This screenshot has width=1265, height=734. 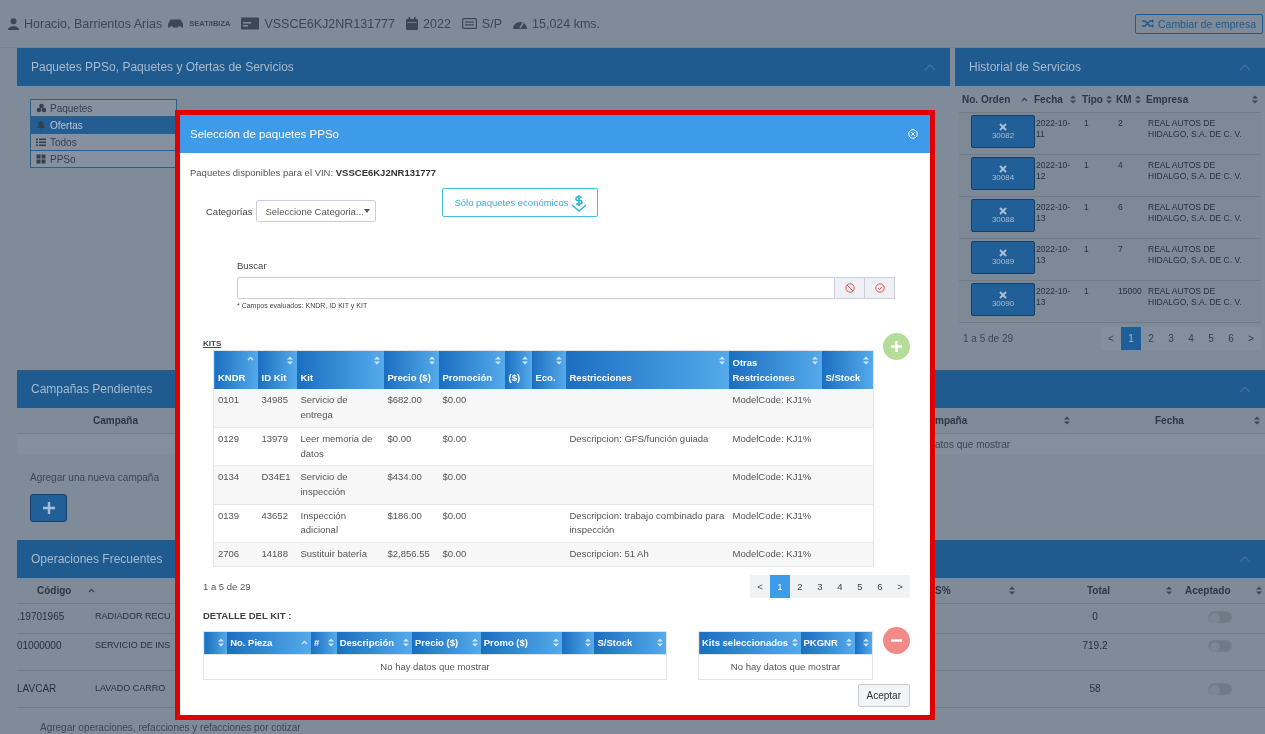 I want to click on economy-packages-button: Sólo paquetes económicos, so click(x=520, y=202).